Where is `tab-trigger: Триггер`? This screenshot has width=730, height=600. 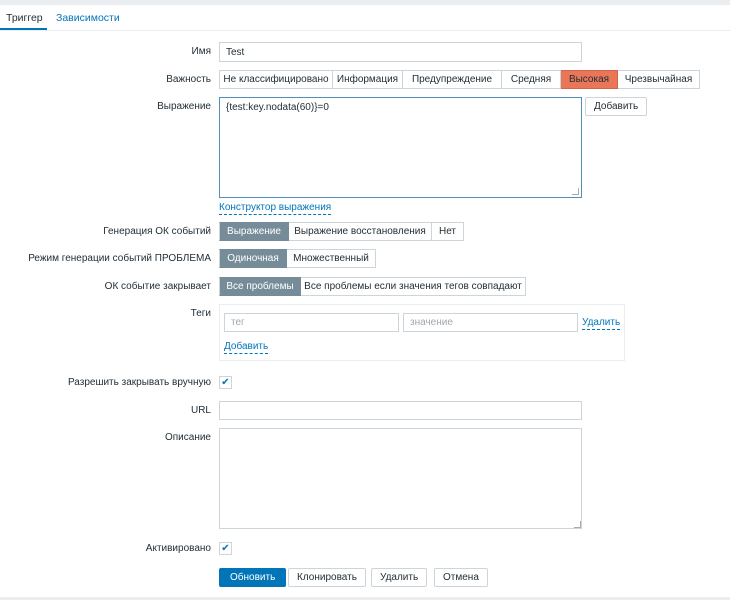
tab-trigger: Триггер is located at coordinates (24, 20).